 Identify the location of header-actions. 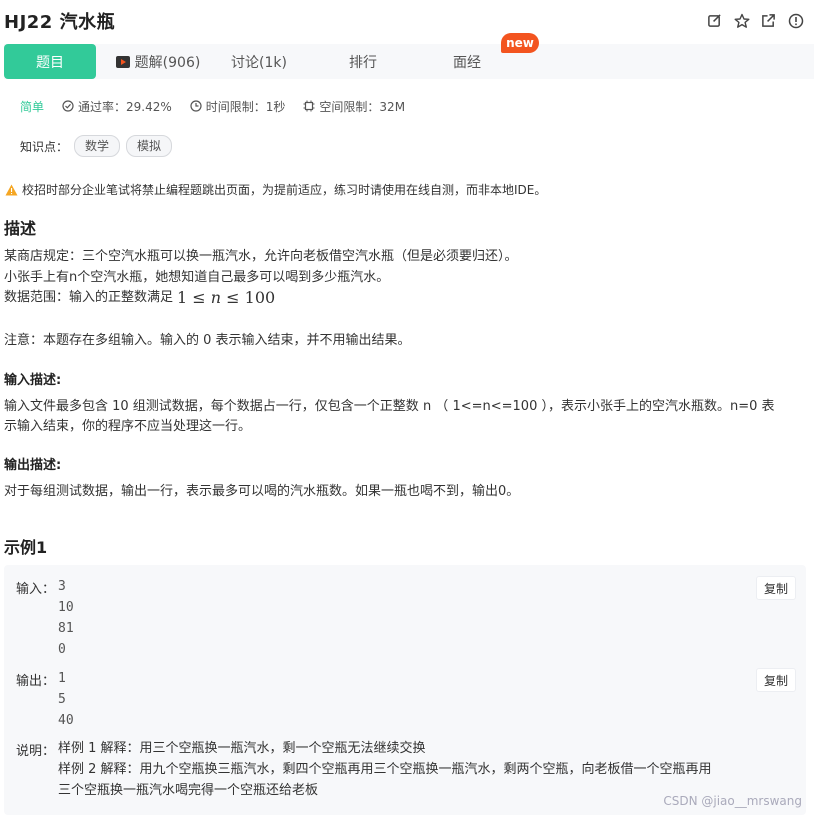
(755, 20).